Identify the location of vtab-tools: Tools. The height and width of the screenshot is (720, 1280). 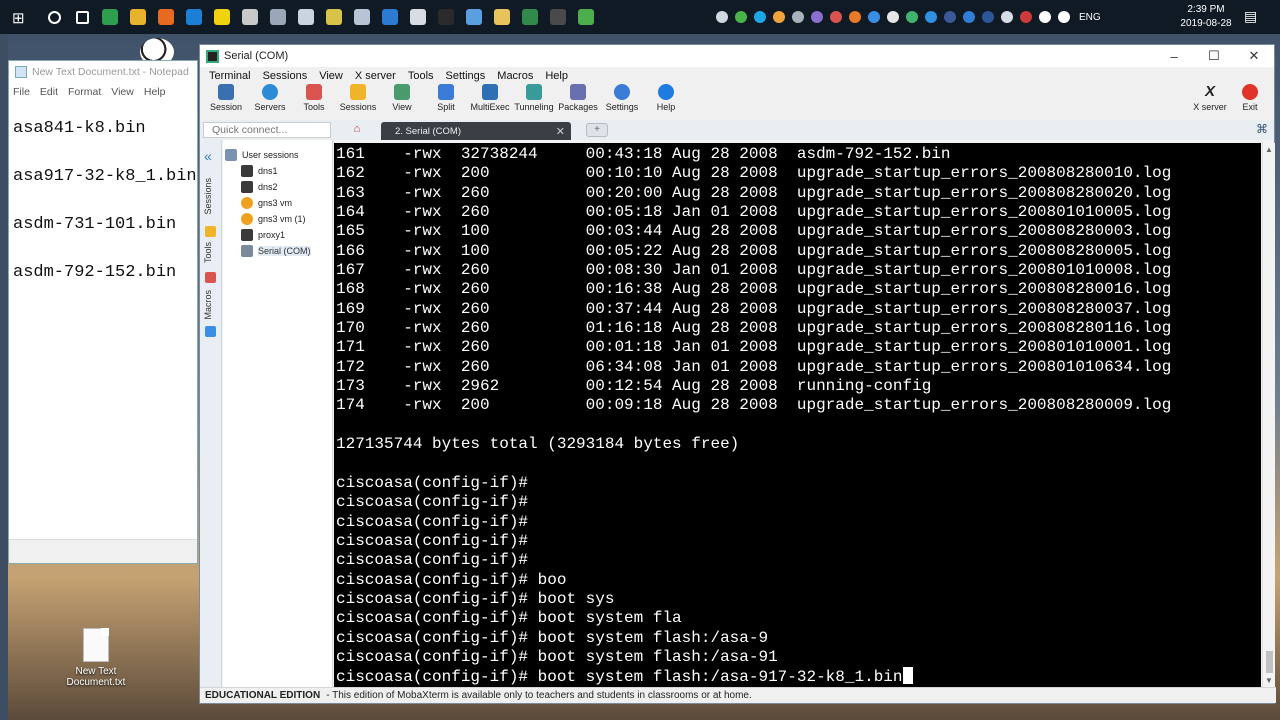
(211, 252).